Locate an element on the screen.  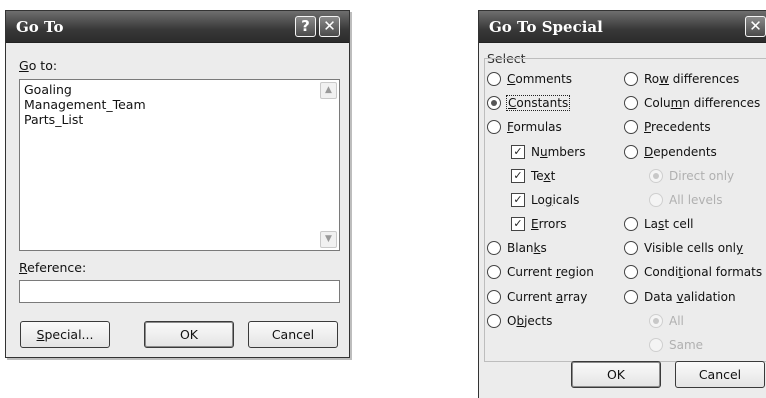
option-label: Text is located at coordinates (543, 176).